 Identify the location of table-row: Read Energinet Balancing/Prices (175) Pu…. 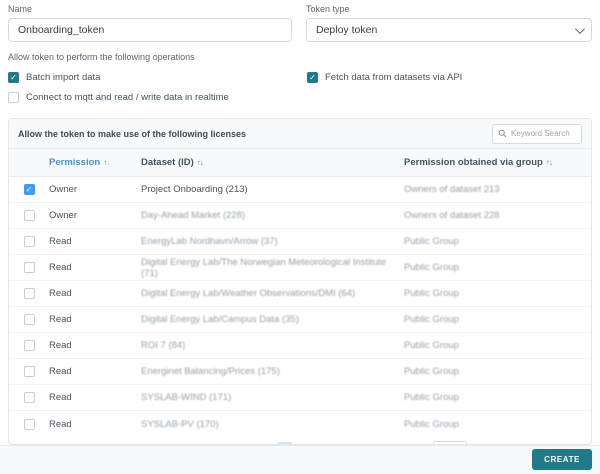
(300, 372).